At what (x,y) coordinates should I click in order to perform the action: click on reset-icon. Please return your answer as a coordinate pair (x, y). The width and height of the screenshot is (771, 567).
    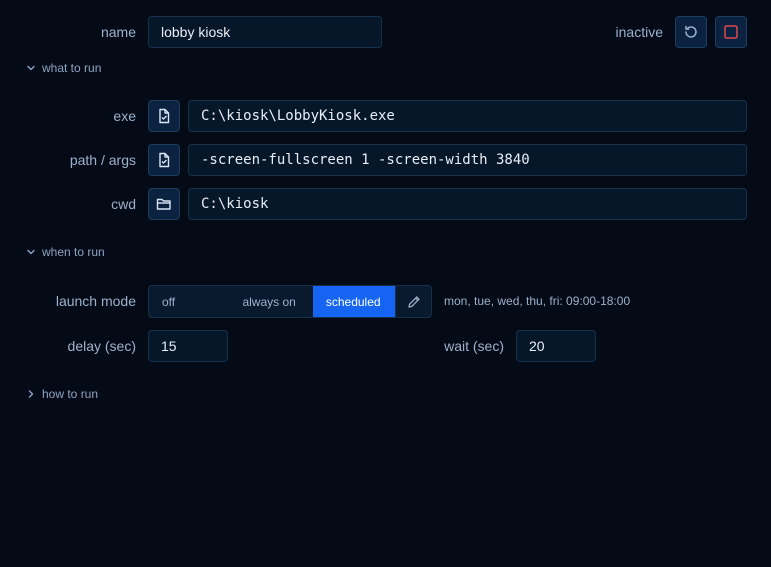
    Looking at the image, I should click on (691, 31).